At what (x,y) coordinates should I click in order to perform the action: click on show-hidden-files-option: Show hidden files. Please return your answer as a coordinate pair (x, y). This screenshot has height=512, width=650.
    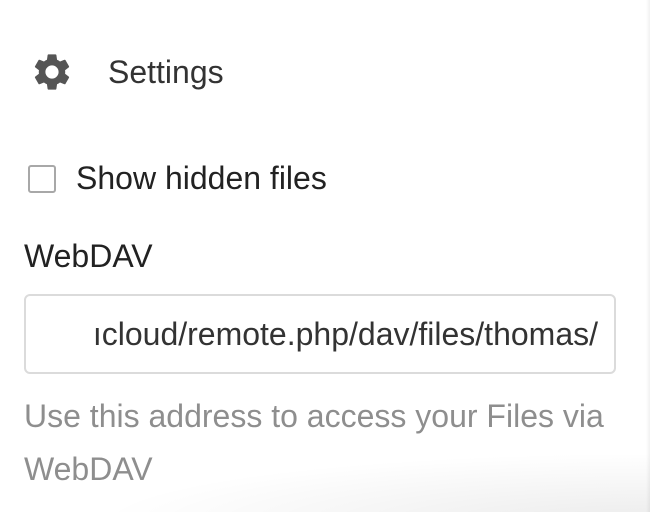
    Looking at the image, I should click on (177, 178).